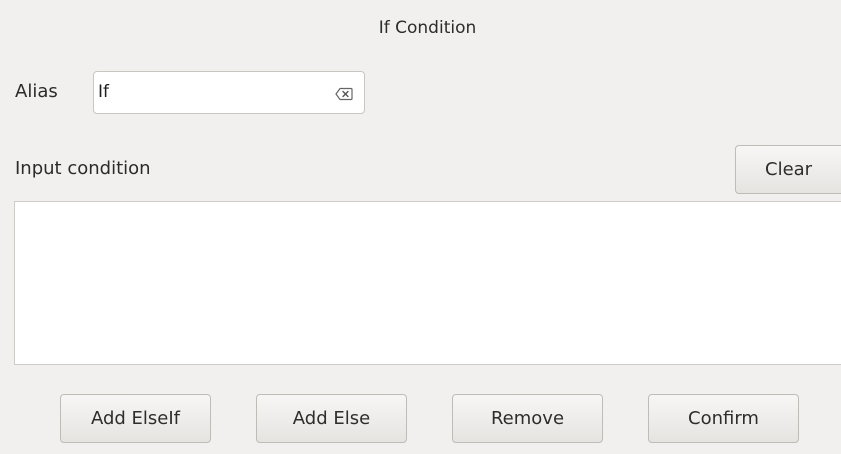 The width and height of the screenshot is (841, 454). Describe the element at coordinates (723, 418) in the screenshot. I see `confirm-button: Confirm` at that location.